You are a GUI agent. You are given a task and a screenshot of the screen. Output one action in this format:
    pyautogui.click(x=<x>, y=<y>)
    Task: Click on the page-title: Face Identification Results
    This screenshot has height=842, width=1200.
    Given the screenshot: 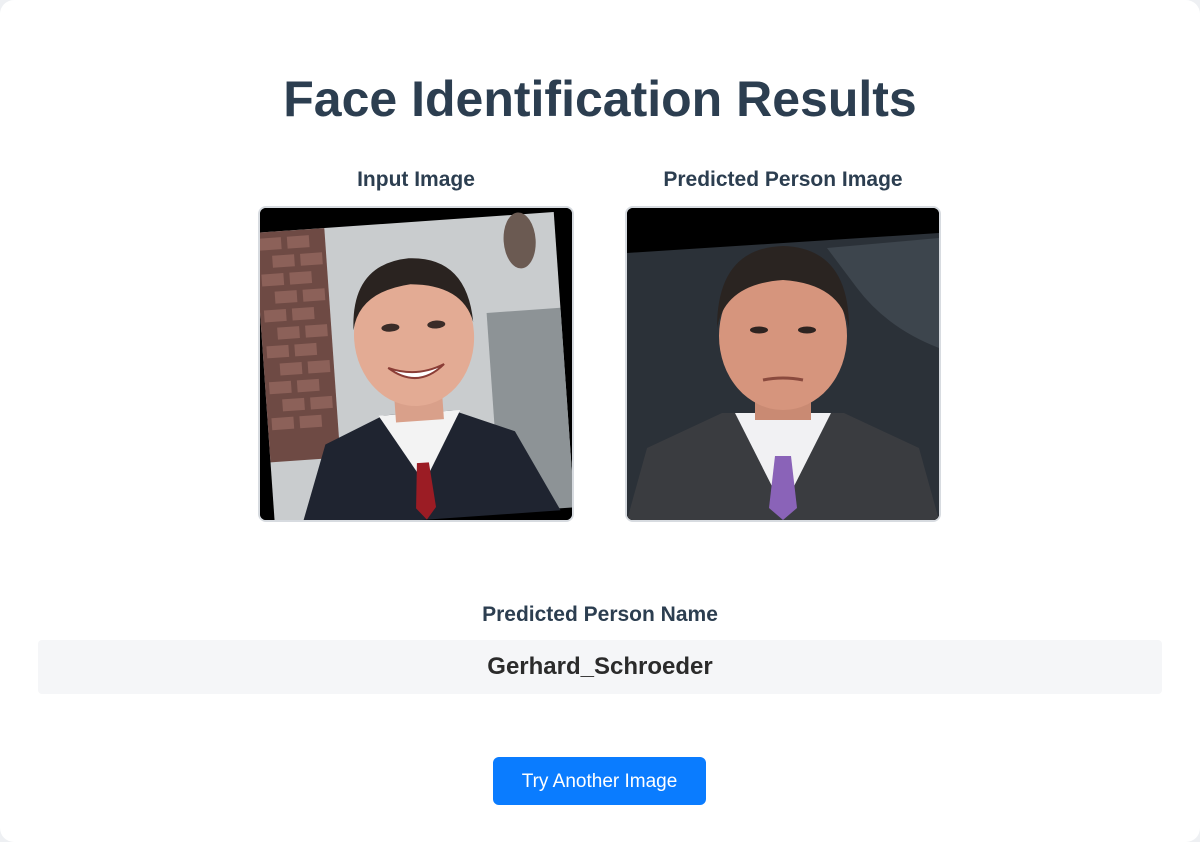 What is the action you would take?
    pyautogui.click(x=600, y=99)
    